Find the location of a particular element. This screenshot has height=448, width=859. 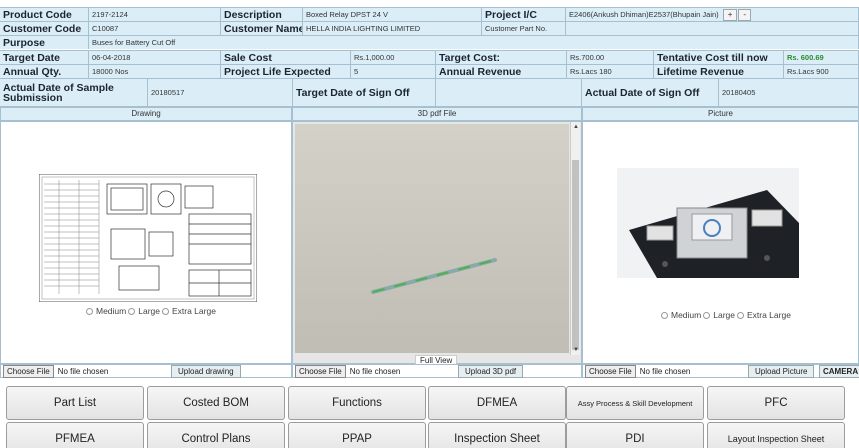

customer-name-label: Customer Name is located at coordinates (262, 28).